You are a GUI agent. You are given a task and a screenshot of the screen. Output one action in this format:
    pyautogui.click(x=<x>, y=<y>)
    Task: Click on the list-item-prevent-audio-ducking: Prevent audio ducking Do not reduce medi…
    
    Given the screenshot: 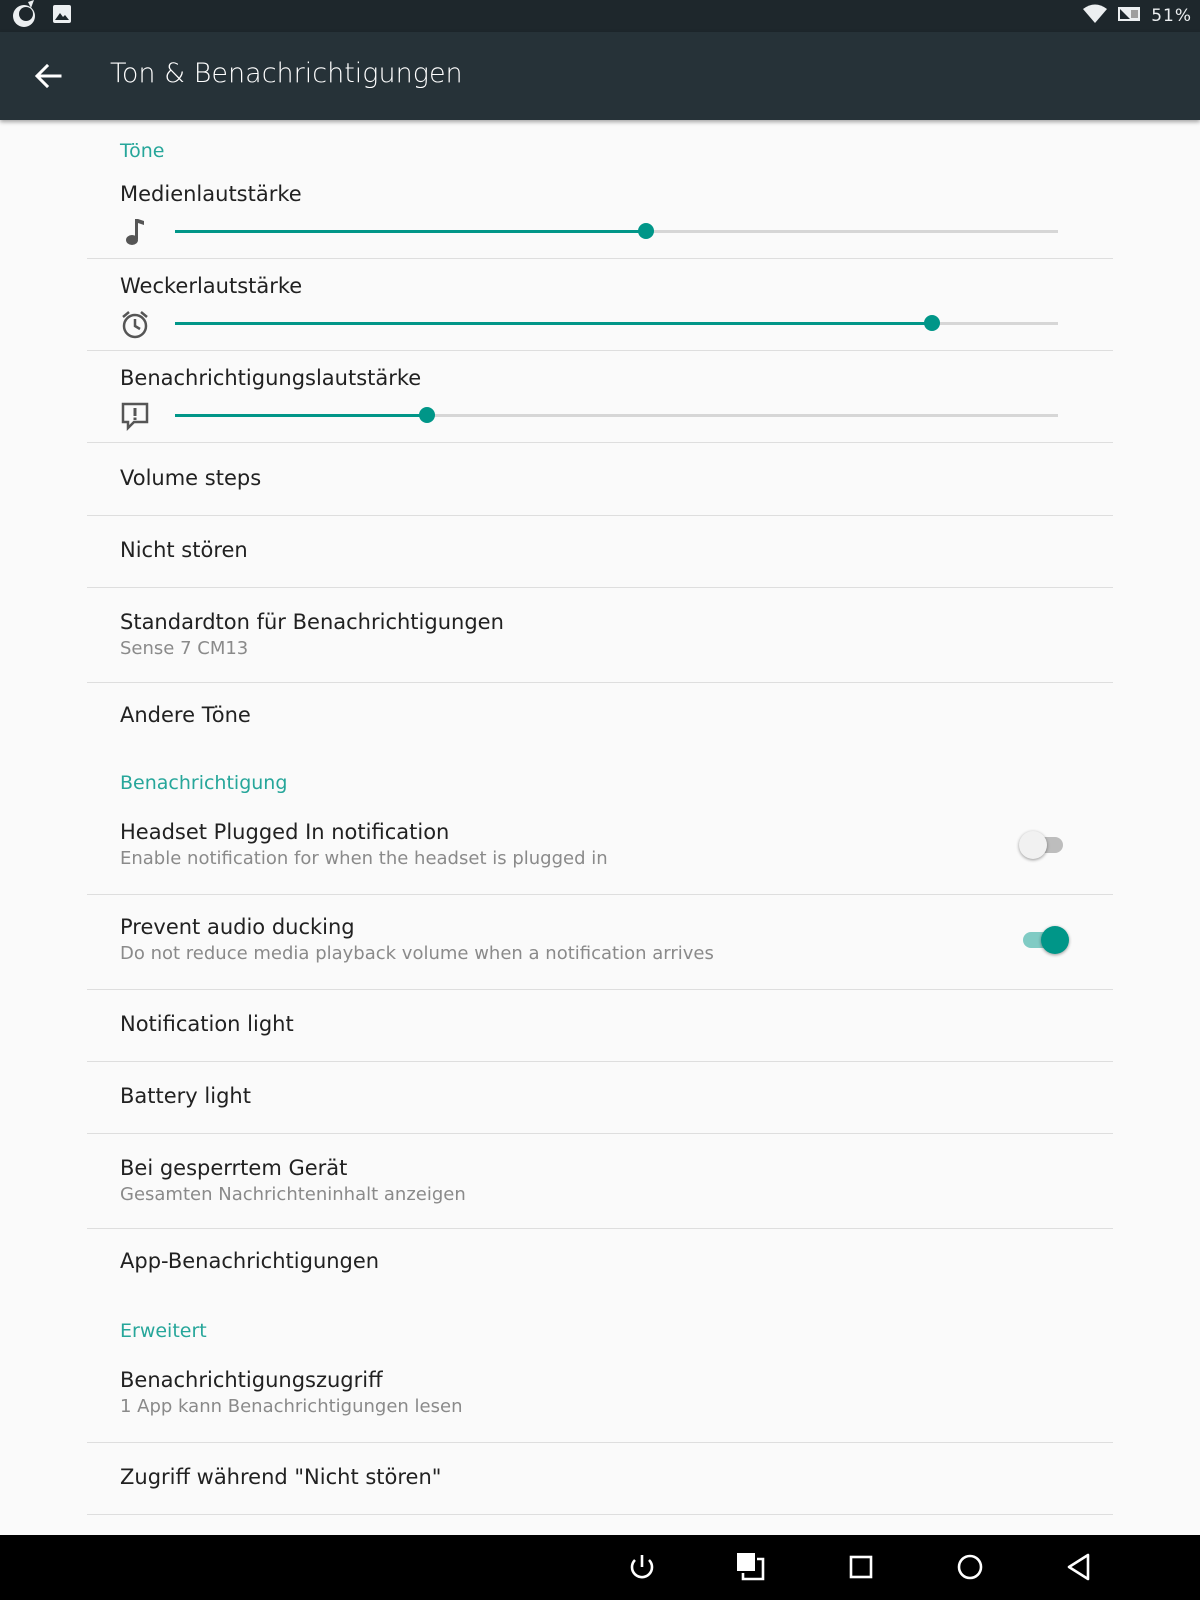 What is the action you would take?
    pyautogui.click(x=600, y=942)
    